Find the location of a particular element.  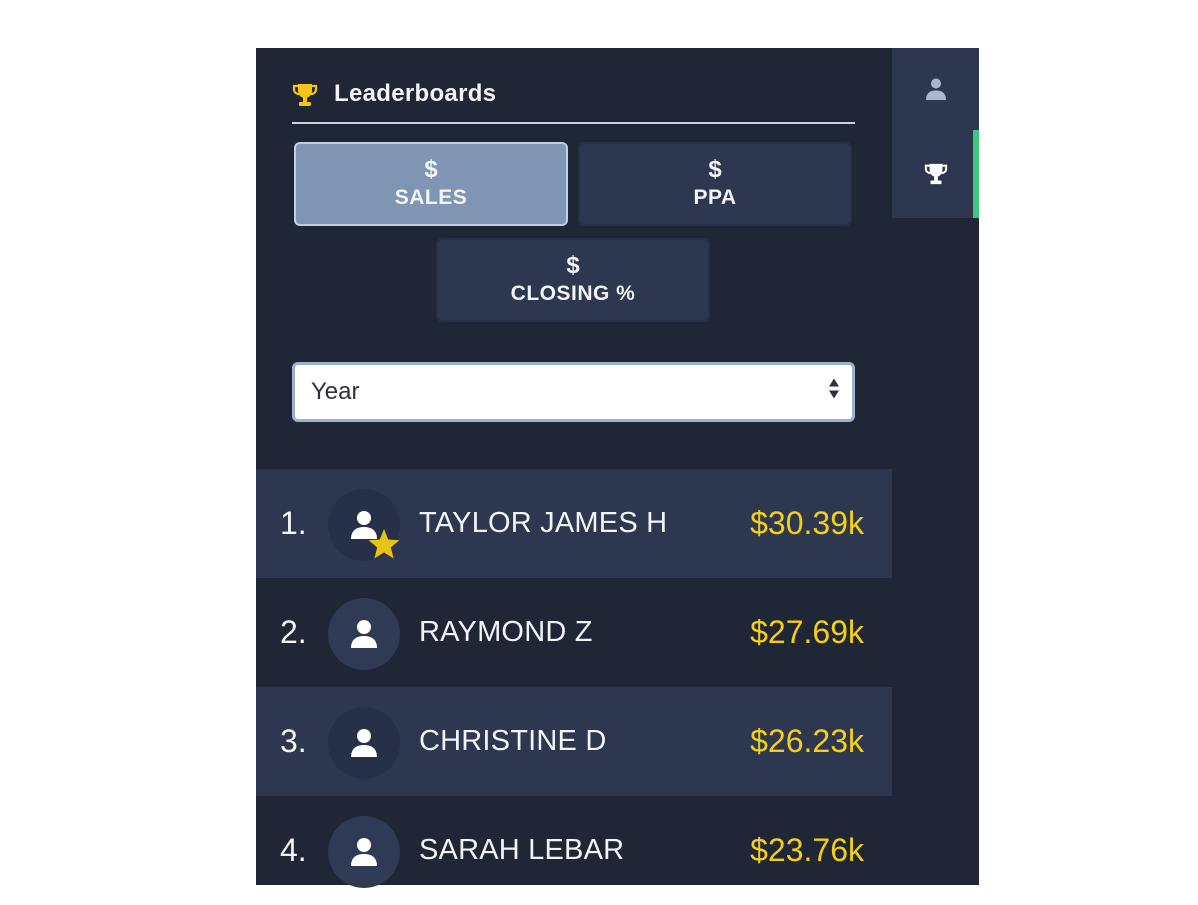

ppa-metric-label: PPA is located at coordinates (715, 197).